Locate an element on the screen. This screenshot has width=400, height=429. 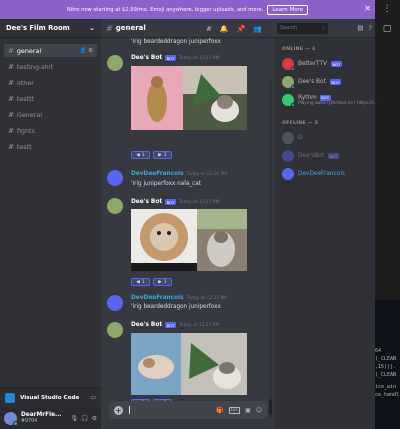
emoji-icon: ☺ is located at coordinates (259, 410).